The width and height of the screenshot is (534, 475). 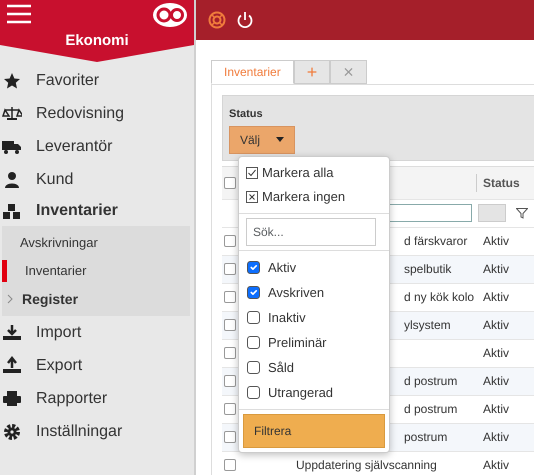 I want to click on menu-item: Markera ingen, so click(x=314, y=197).